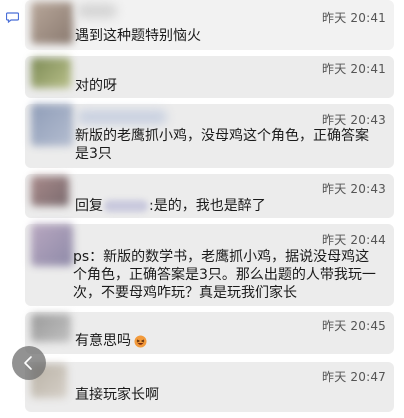 The height and width of the screenshot is (418, 404). I want to click on reply-text: :是的，我也是醉了, so click(207, 206).